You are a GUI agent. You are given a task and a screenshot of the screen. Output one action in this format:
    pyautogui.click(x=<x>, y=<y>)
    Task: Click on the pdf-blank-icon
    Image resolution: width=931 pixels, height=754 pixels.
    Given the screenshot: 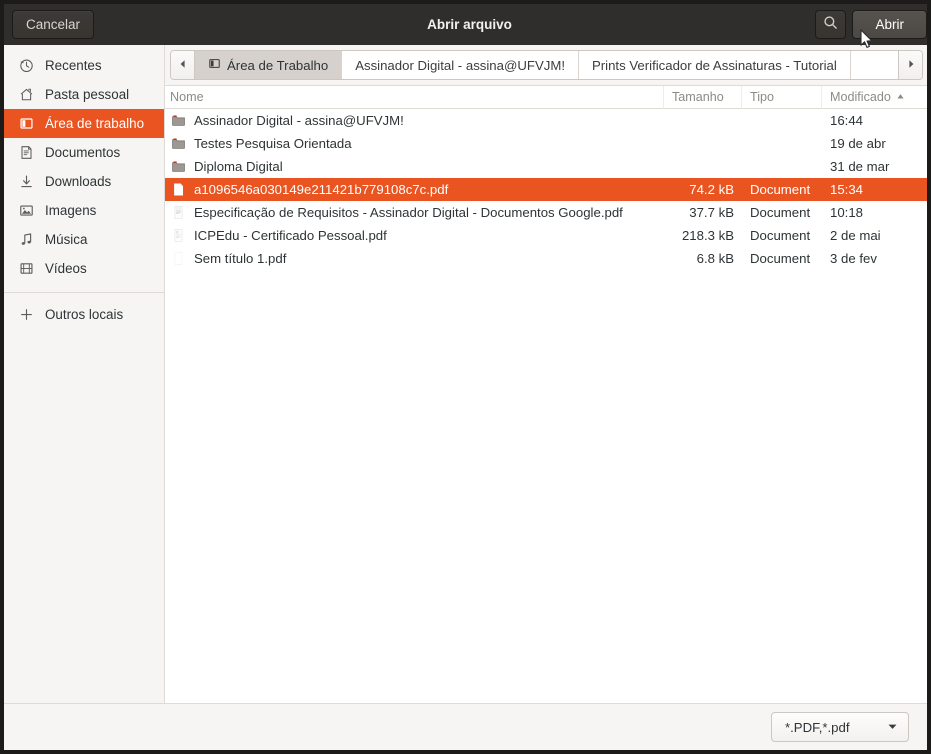 What is the action you would take?
    pyautogui.click(x=178, y=190)
    